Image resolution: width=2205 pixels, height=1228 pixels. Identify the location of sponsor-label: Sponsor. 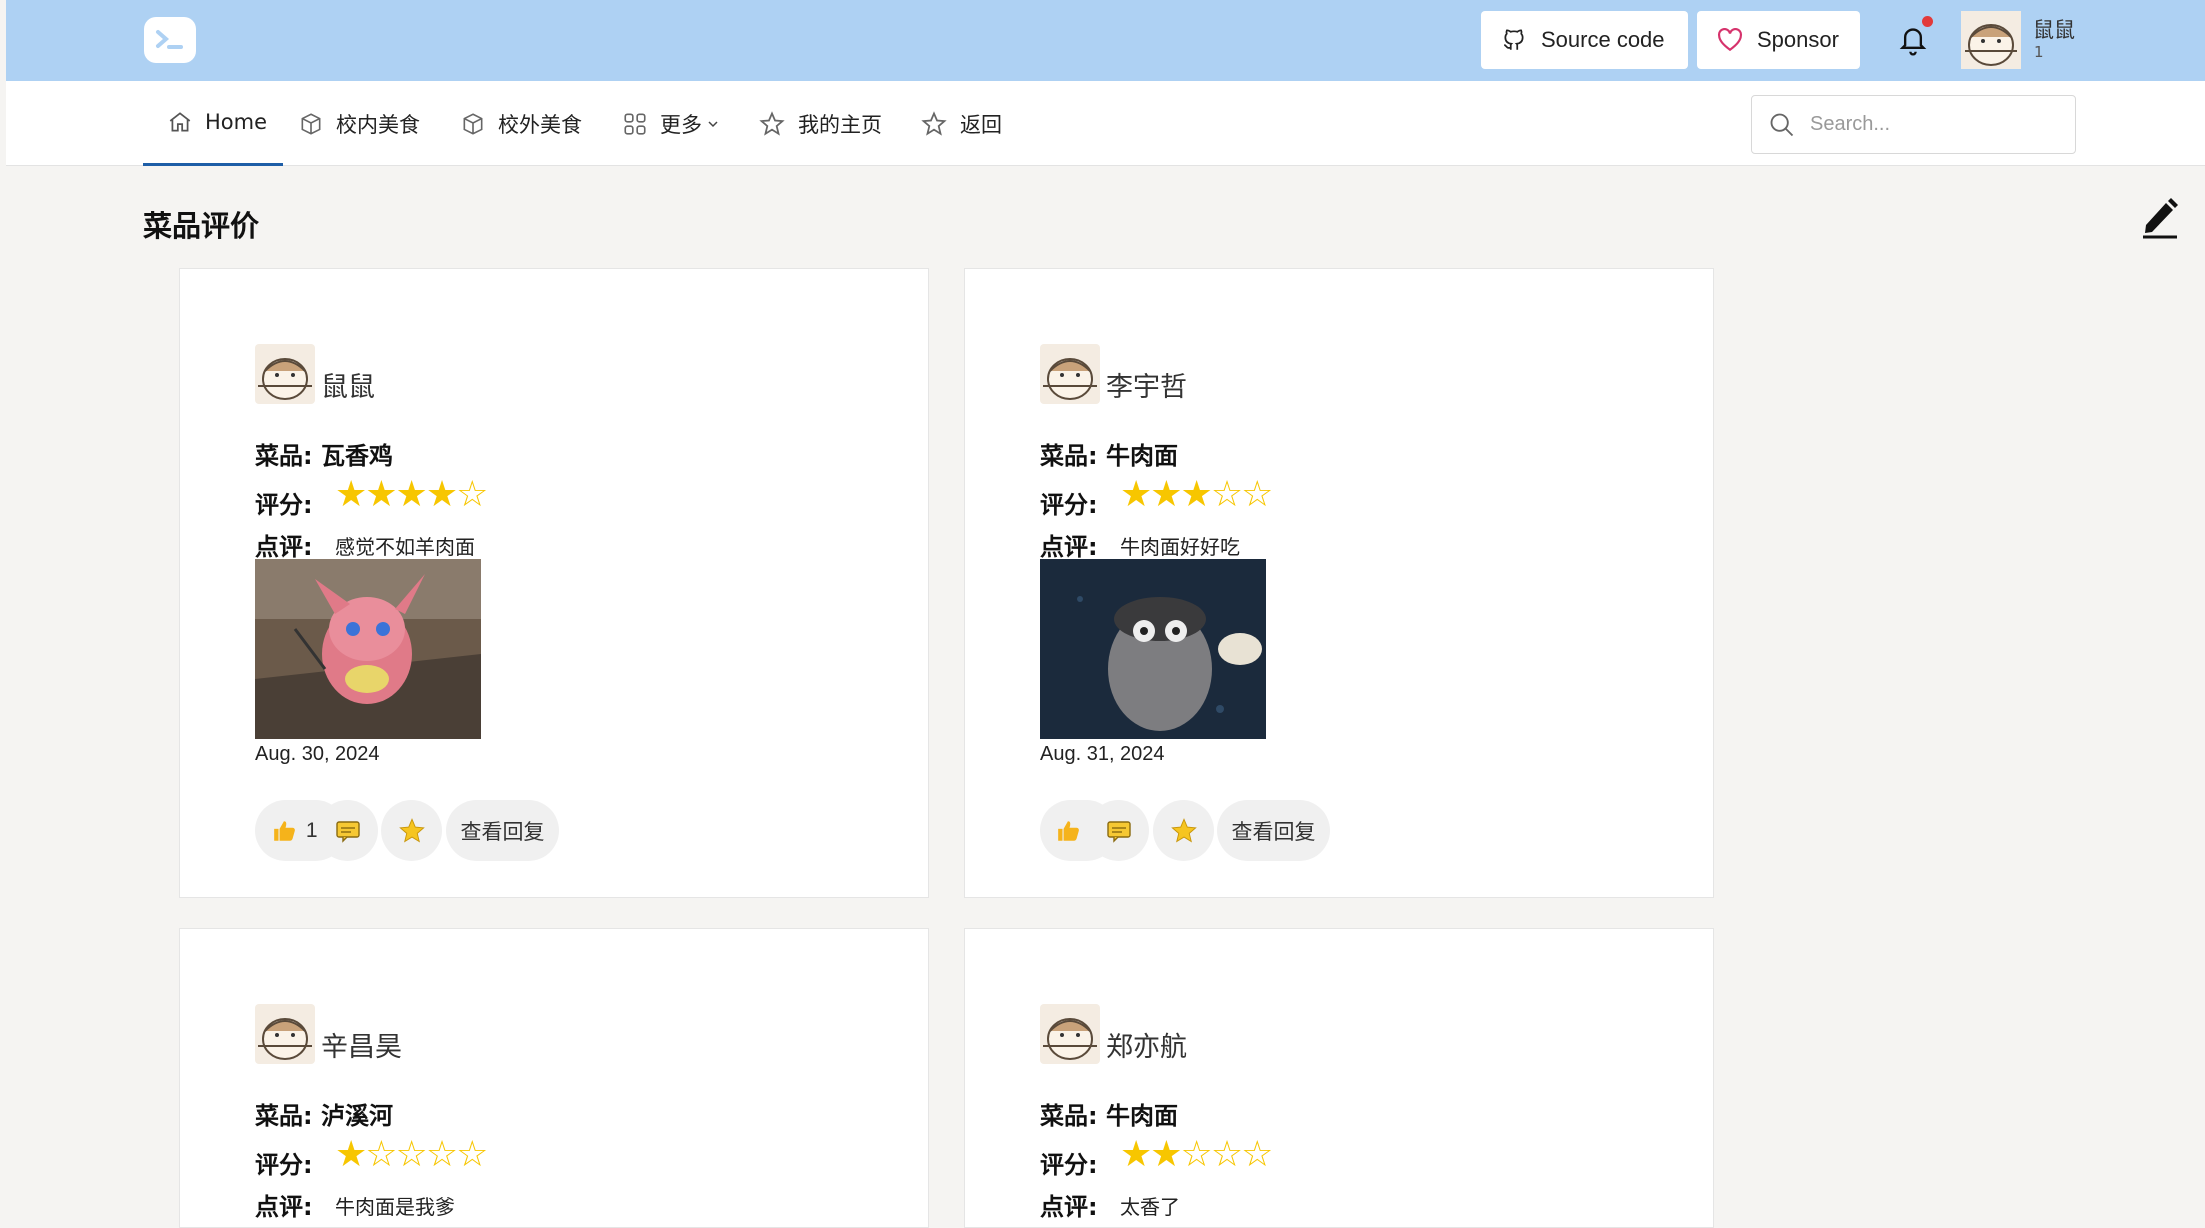
(1798, 39).